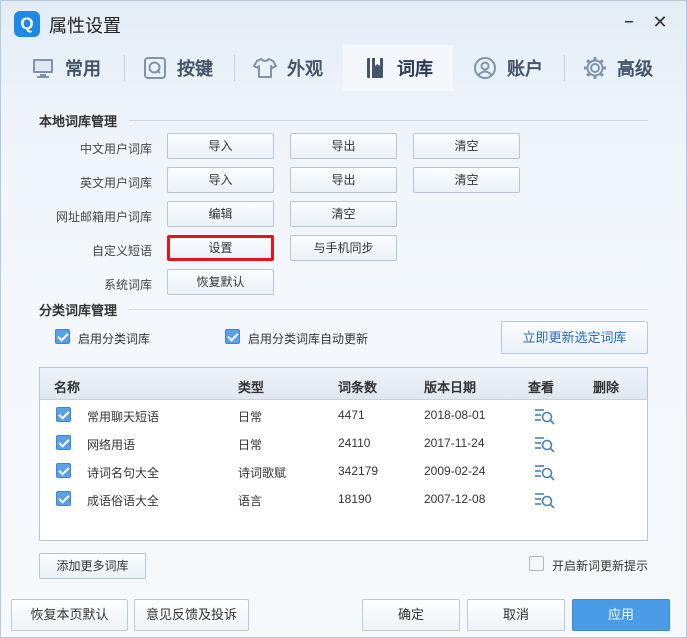 This screenshot has height=638, width=687. What do you see at coordinates (541, 387) in the screenshot?
I see `col-view: 查看` at bounding box center [541, 387].